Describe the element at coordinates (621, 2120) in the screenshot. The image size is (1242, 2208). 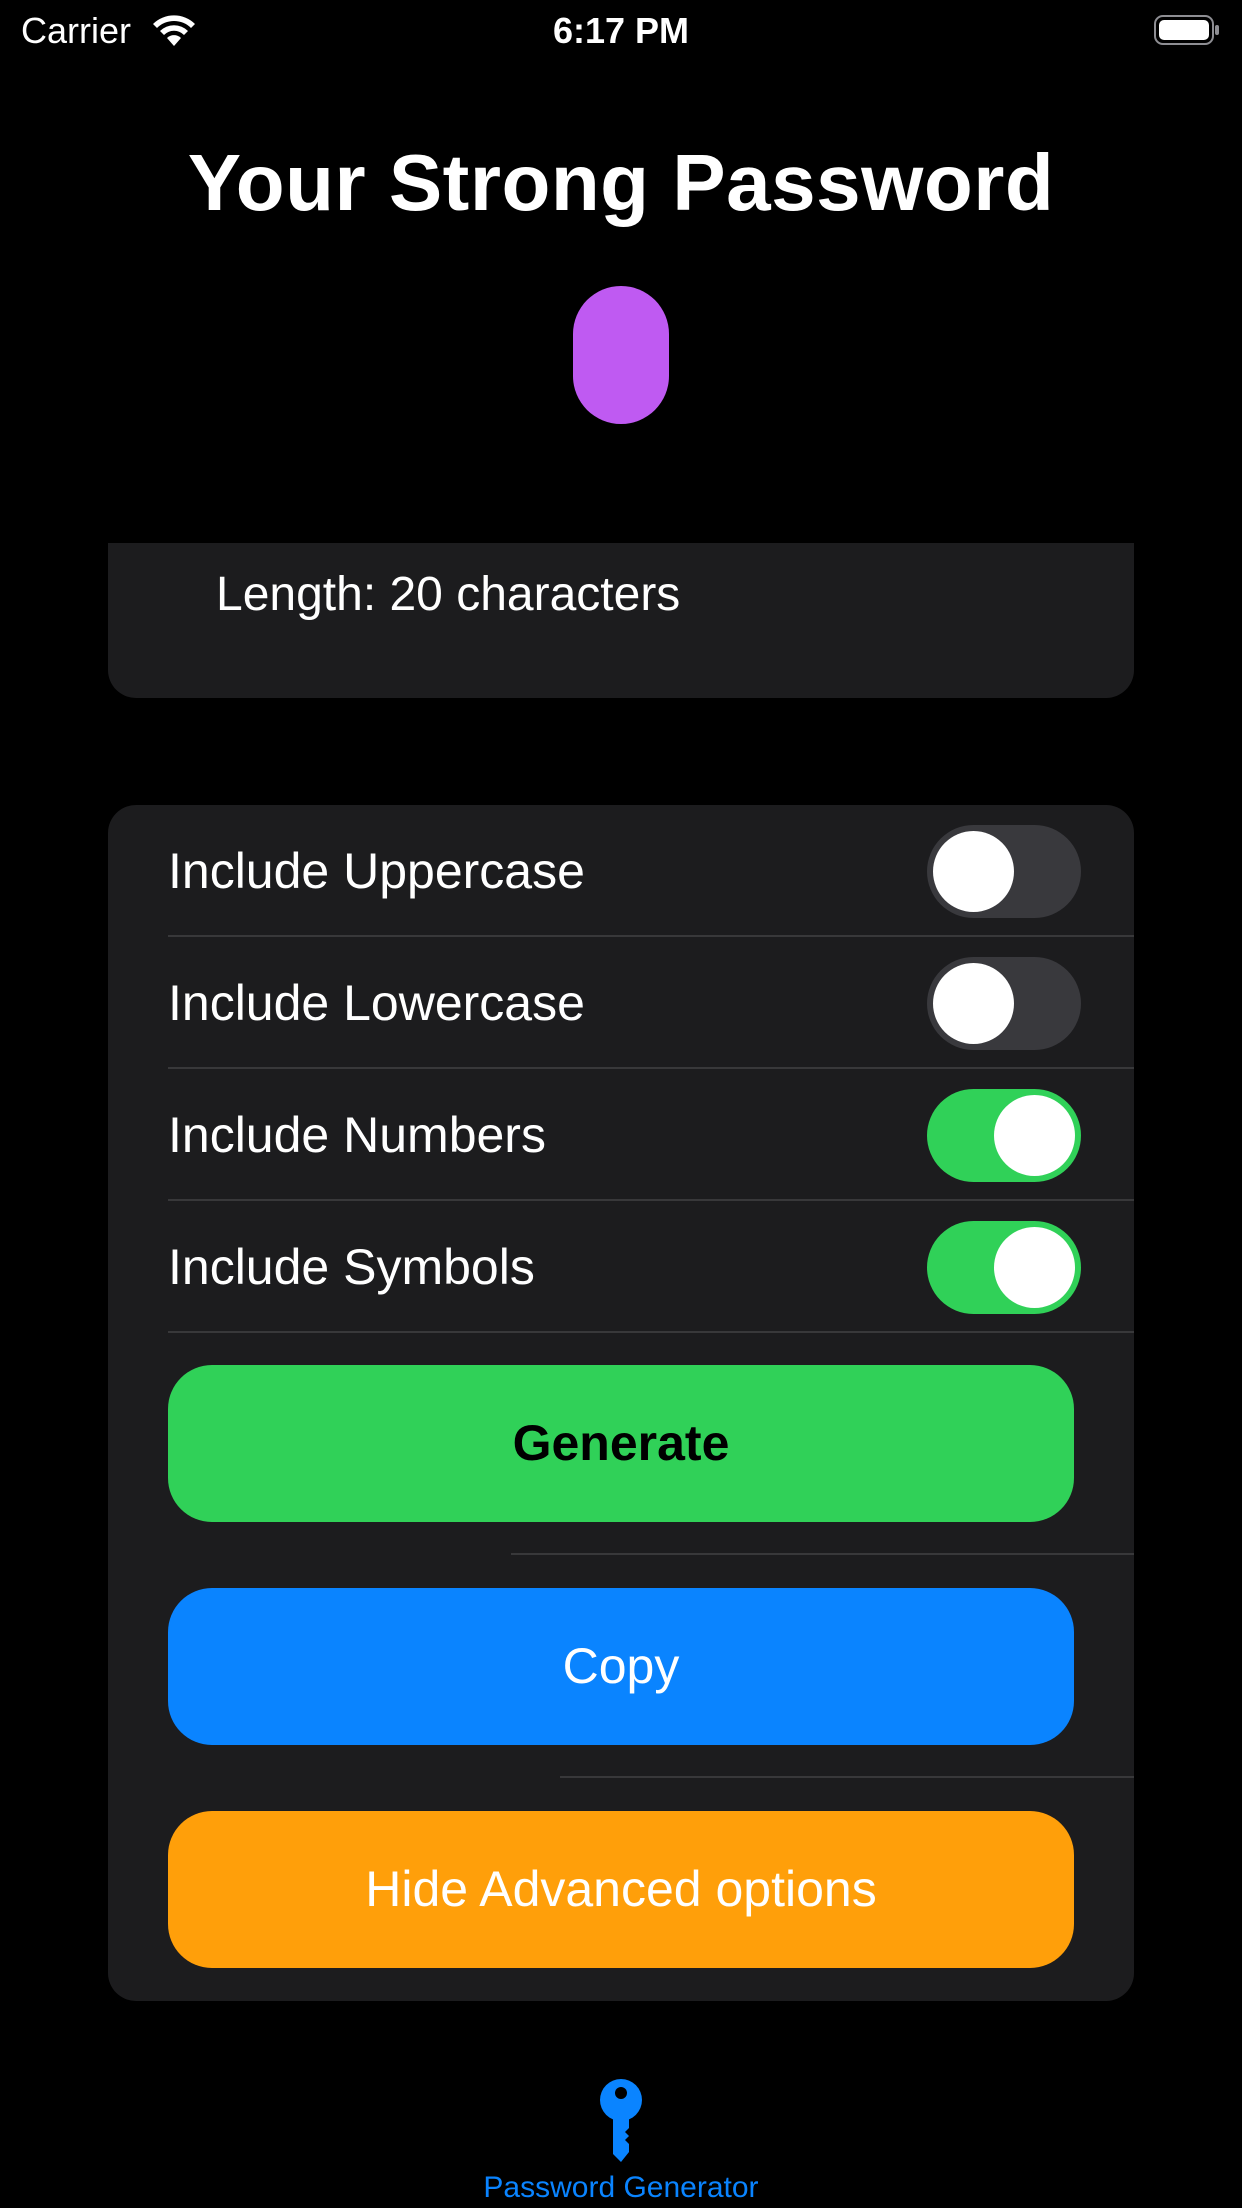
I see `key-icon` at that location.